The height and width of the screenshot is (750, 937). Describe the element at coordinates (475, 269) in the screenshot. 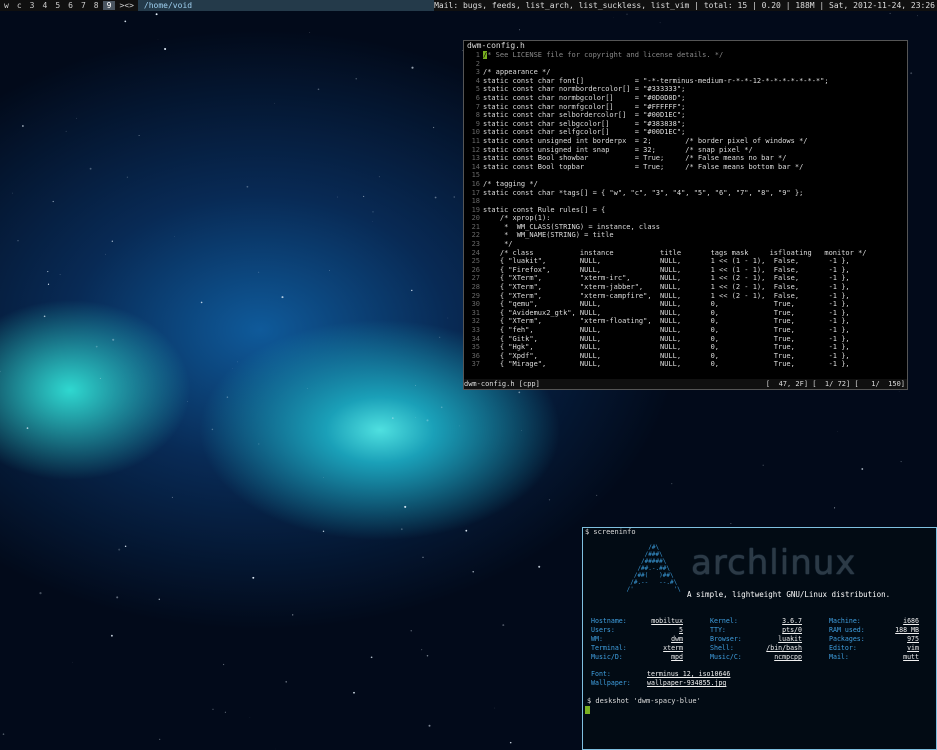

I see `line-number: 26` at that location.